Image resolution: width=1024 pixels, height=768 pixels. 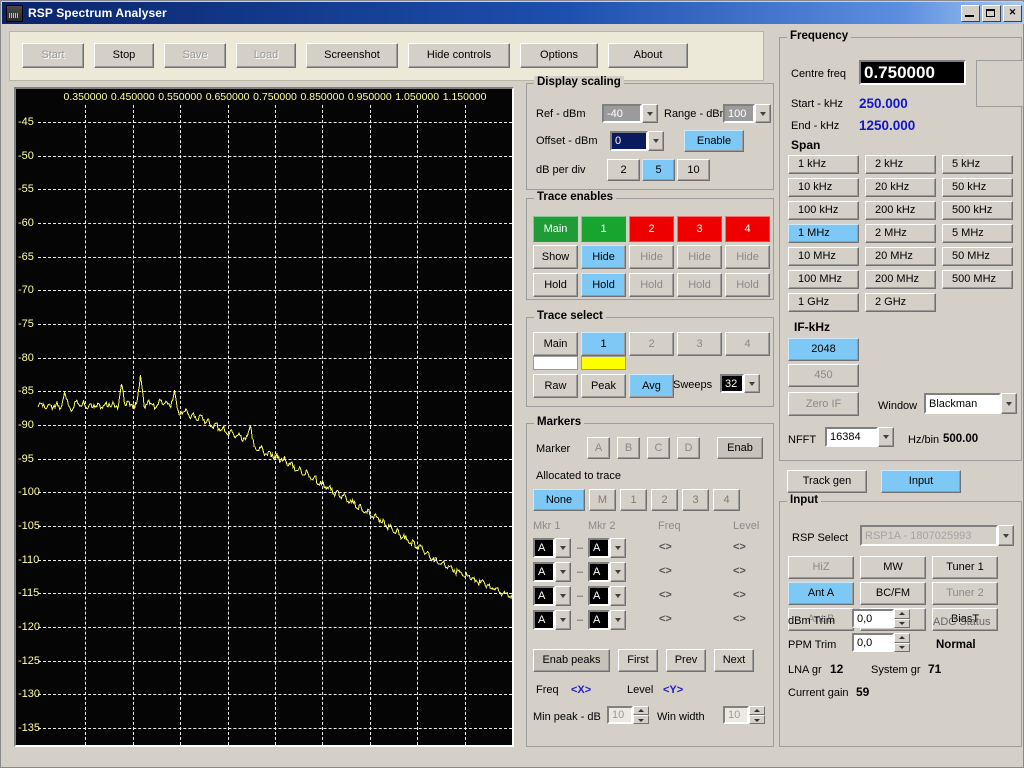 I want to click on rsp-select-combo: RSP1A - 1807025993, so click(x=937, y=535).